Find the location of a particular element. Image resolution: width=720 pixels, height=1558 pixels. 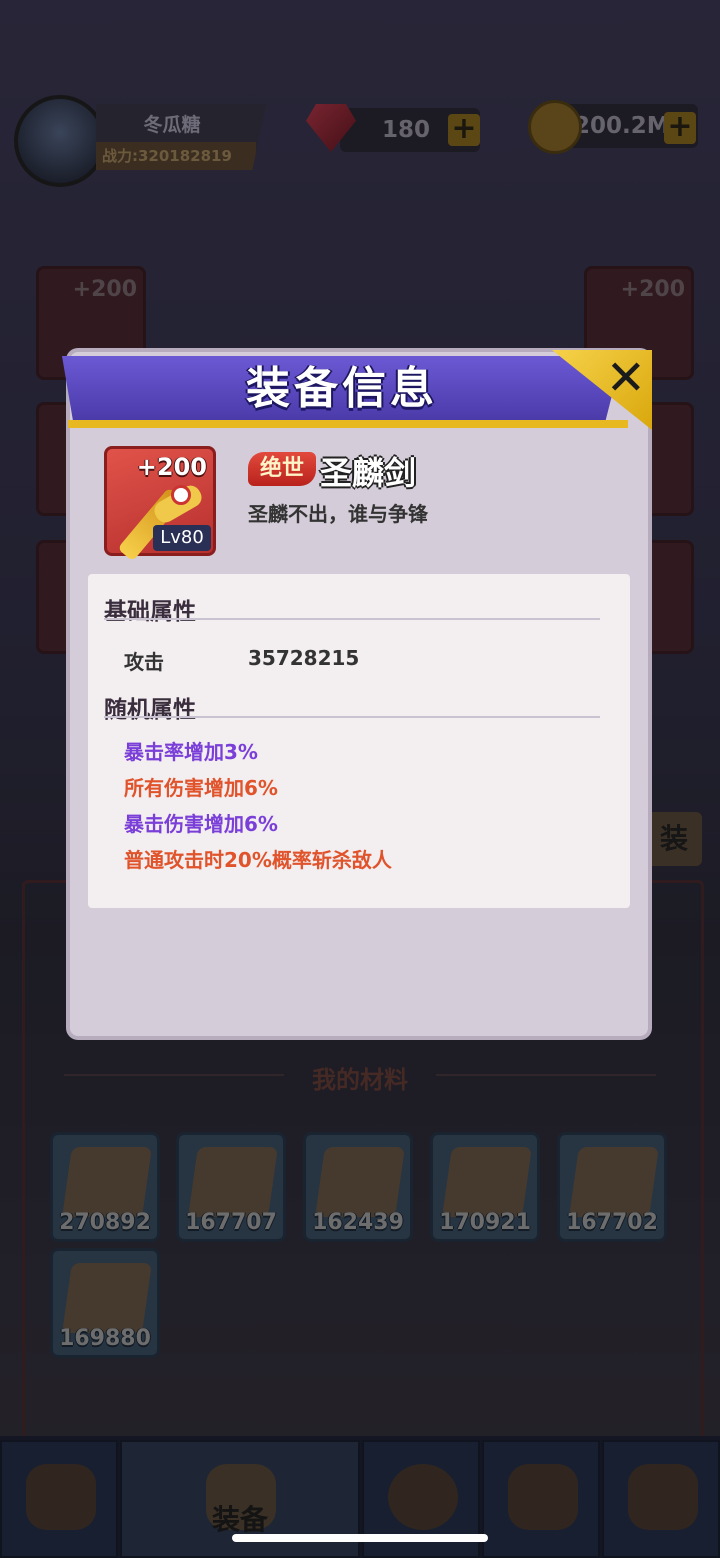

random-attributes-heading: 随机属性 is located at coordinates (150, 710).